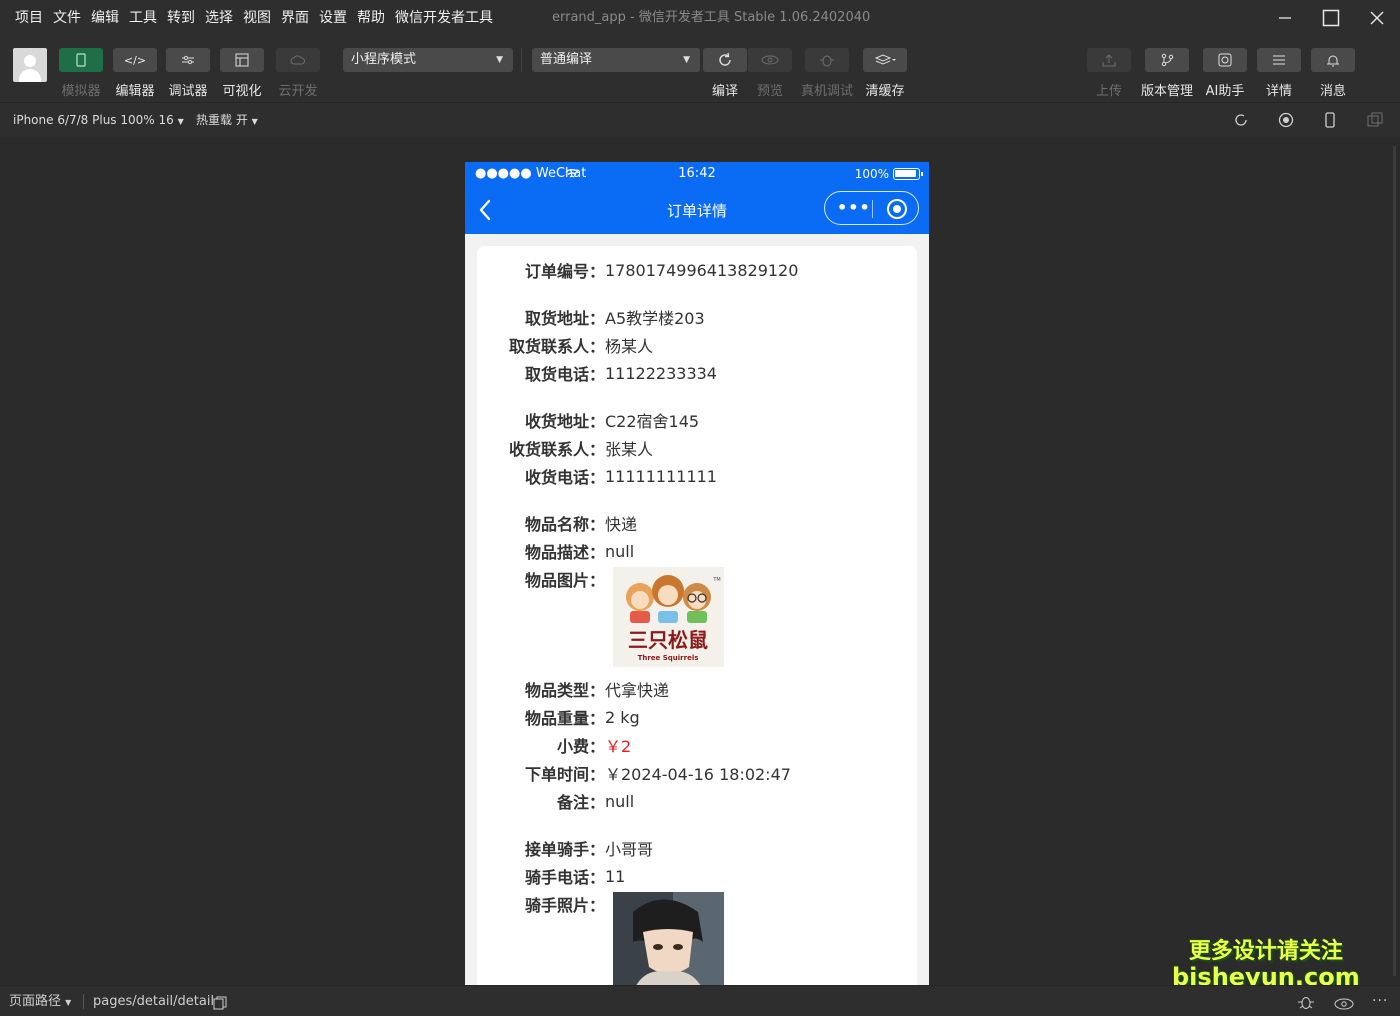 The height and width of the screenshot is (1016, 1400). I want to click on editor-label: 编辑器, so click(135, 91).